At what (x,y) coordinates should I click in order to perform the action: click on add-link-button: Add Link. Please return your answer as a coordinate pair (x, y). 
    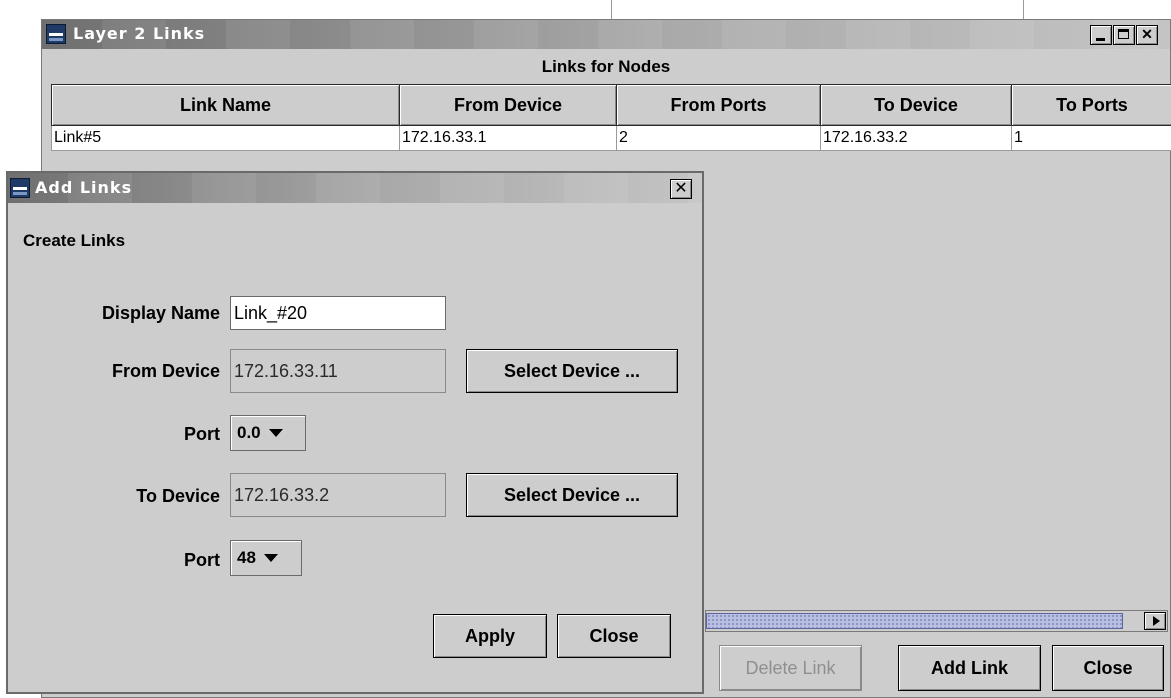
    Looking at the image, I should click on (969, 668).